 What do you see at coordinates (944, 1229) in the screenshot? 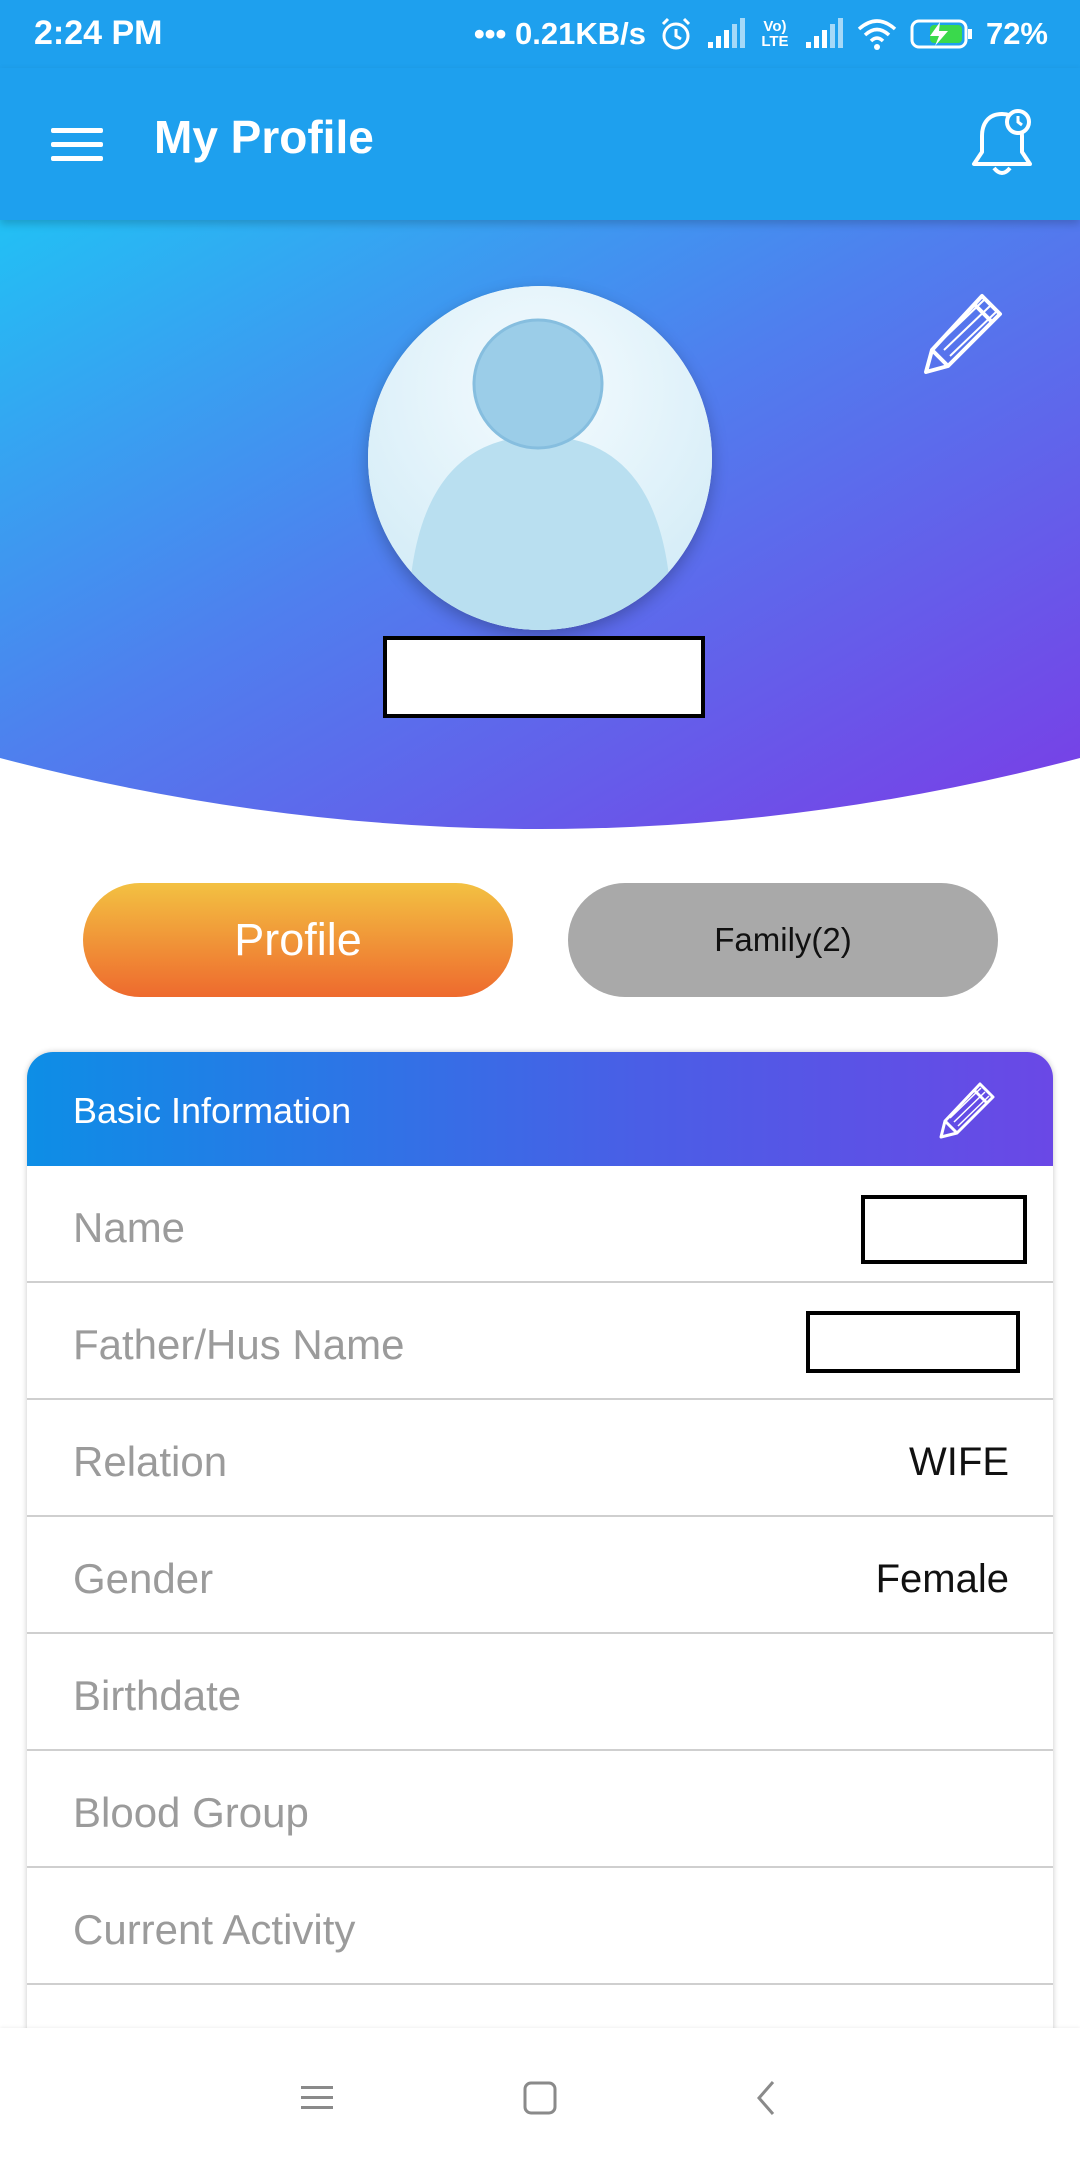
I see `name-value-redacted` at bounding box center [944, 1229].